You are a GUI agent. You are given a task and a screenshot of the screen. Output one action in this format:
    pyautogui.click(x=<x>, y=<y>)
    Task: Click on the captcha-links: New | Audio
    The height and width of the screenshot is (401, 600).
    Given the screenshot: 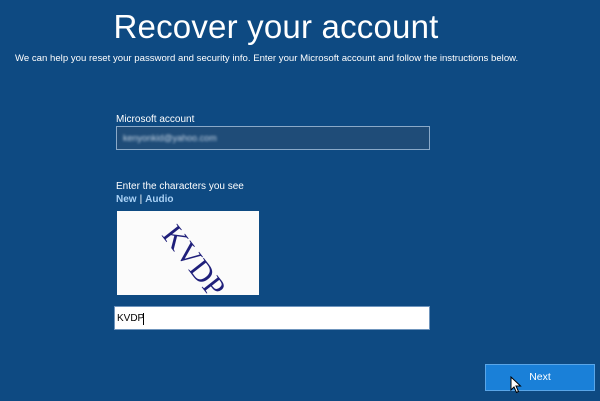 What is the action you would take?
    pyautogui.click(x=145, y=199)
    